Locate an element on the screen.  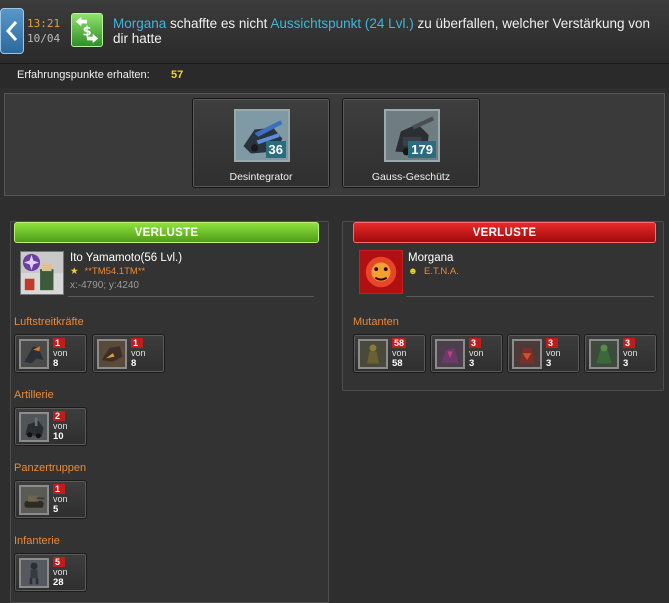
attacker-losses-header: VERLUSTE is located at coordinates (504, 232).